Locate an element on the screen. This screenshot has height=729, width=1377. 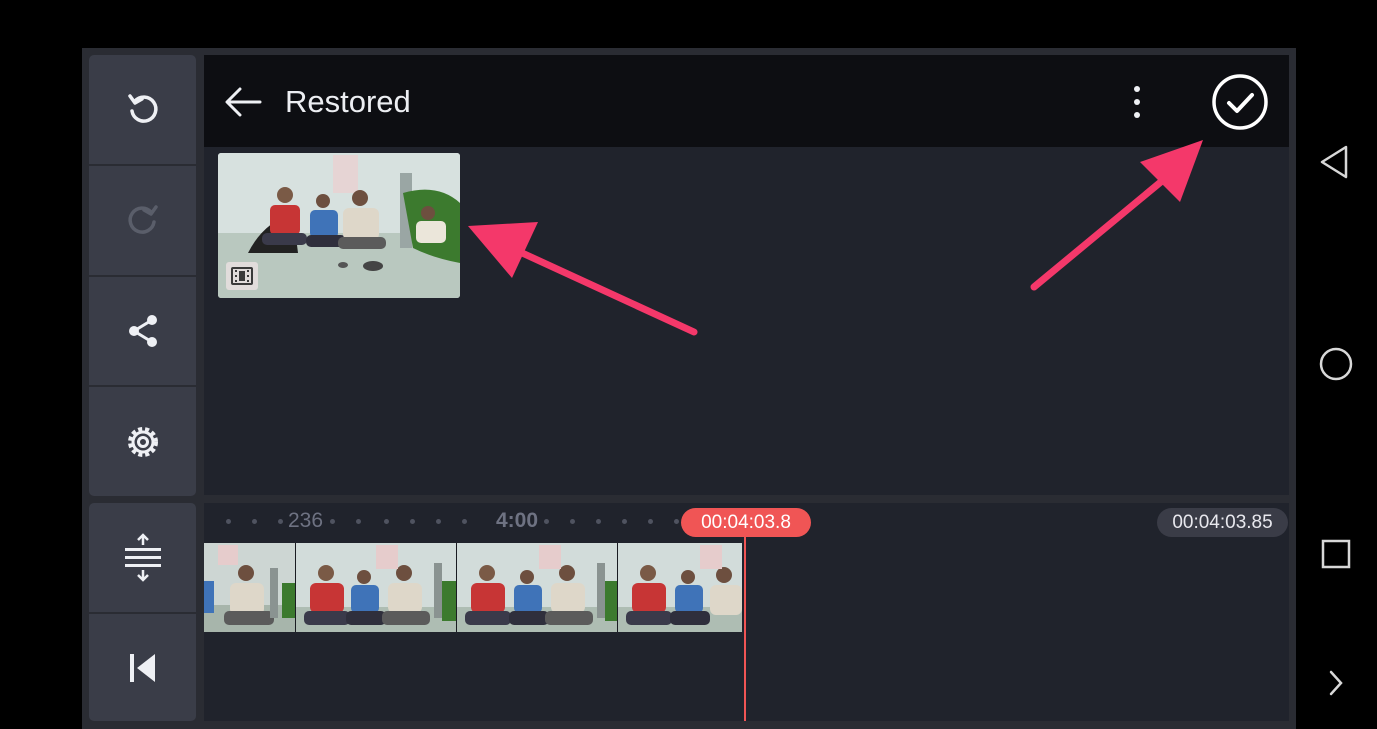
system-nav-bar is located at coordinates (1336, 364).